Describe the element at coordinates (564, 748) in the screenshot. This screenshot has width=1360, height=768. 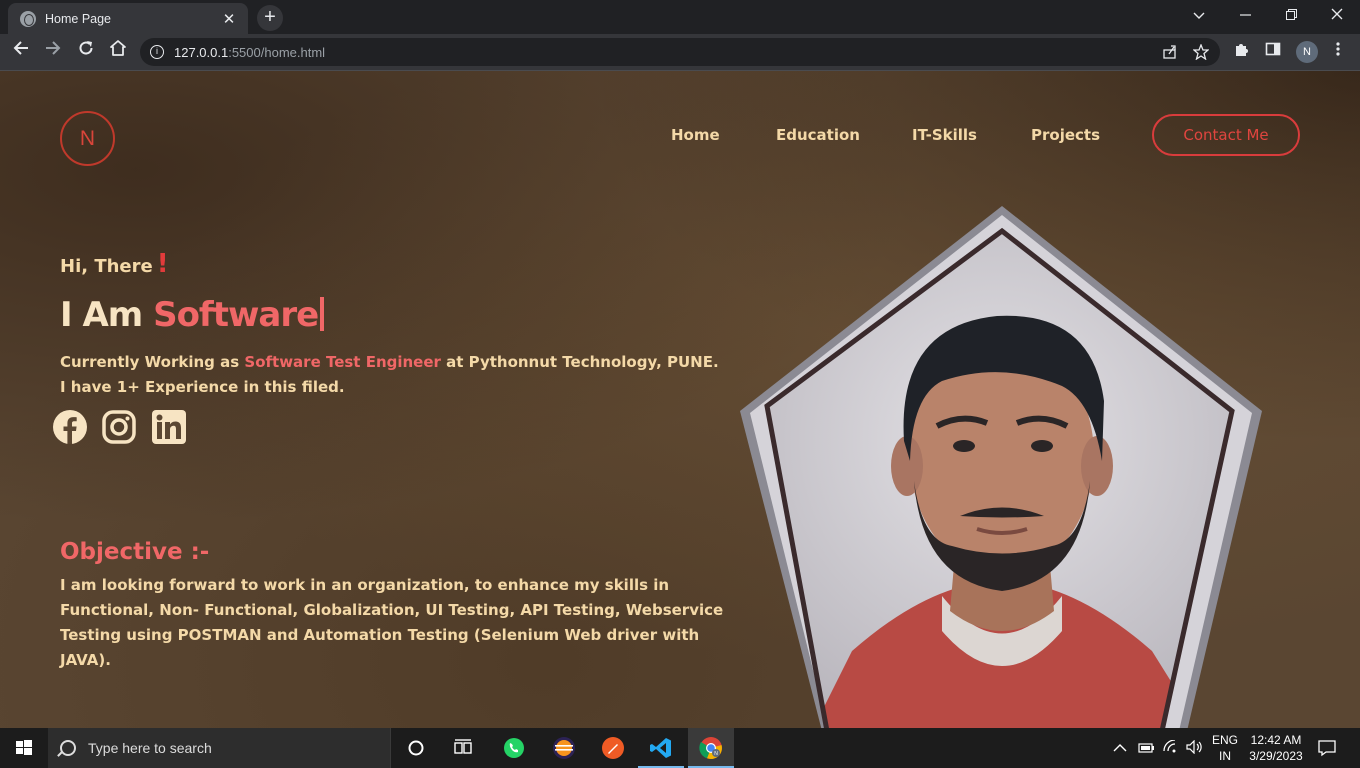
I see `eclipse-ide-icon` at that location.